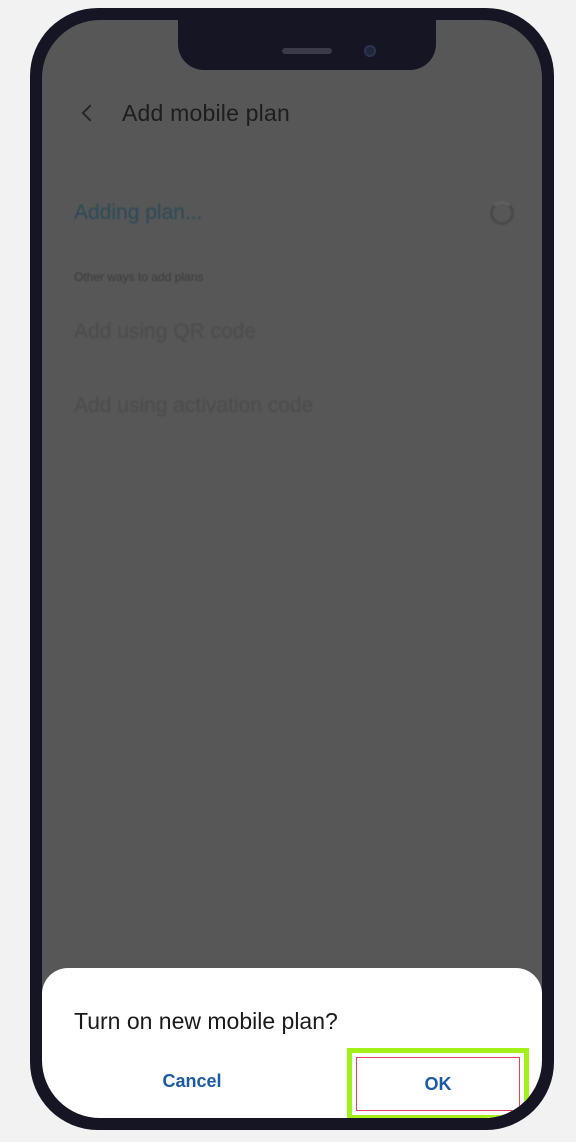  What do you see at coordinates (193, 406) in the screenshot?
I see `option-add-using-activation-code: Add using activation code` at bounding box center [193, 406].